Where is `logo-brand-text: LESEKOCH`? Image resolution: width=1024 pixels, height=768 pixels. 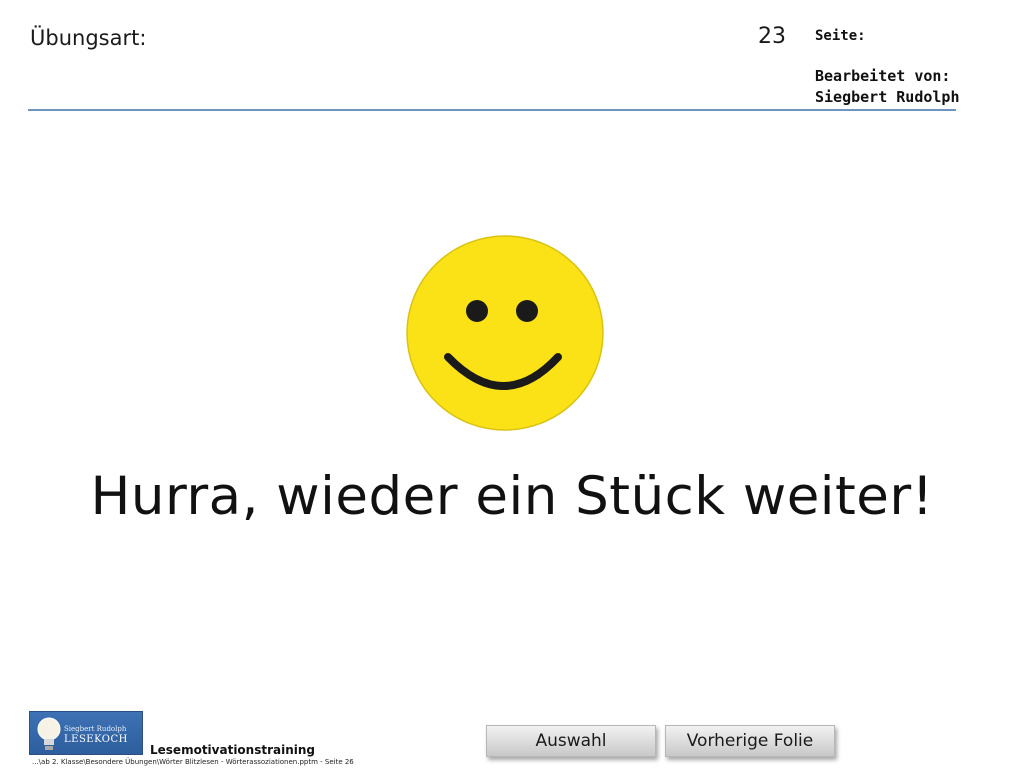
logo-brand-text: LESEKOCH is located at coordinates (96, 739).